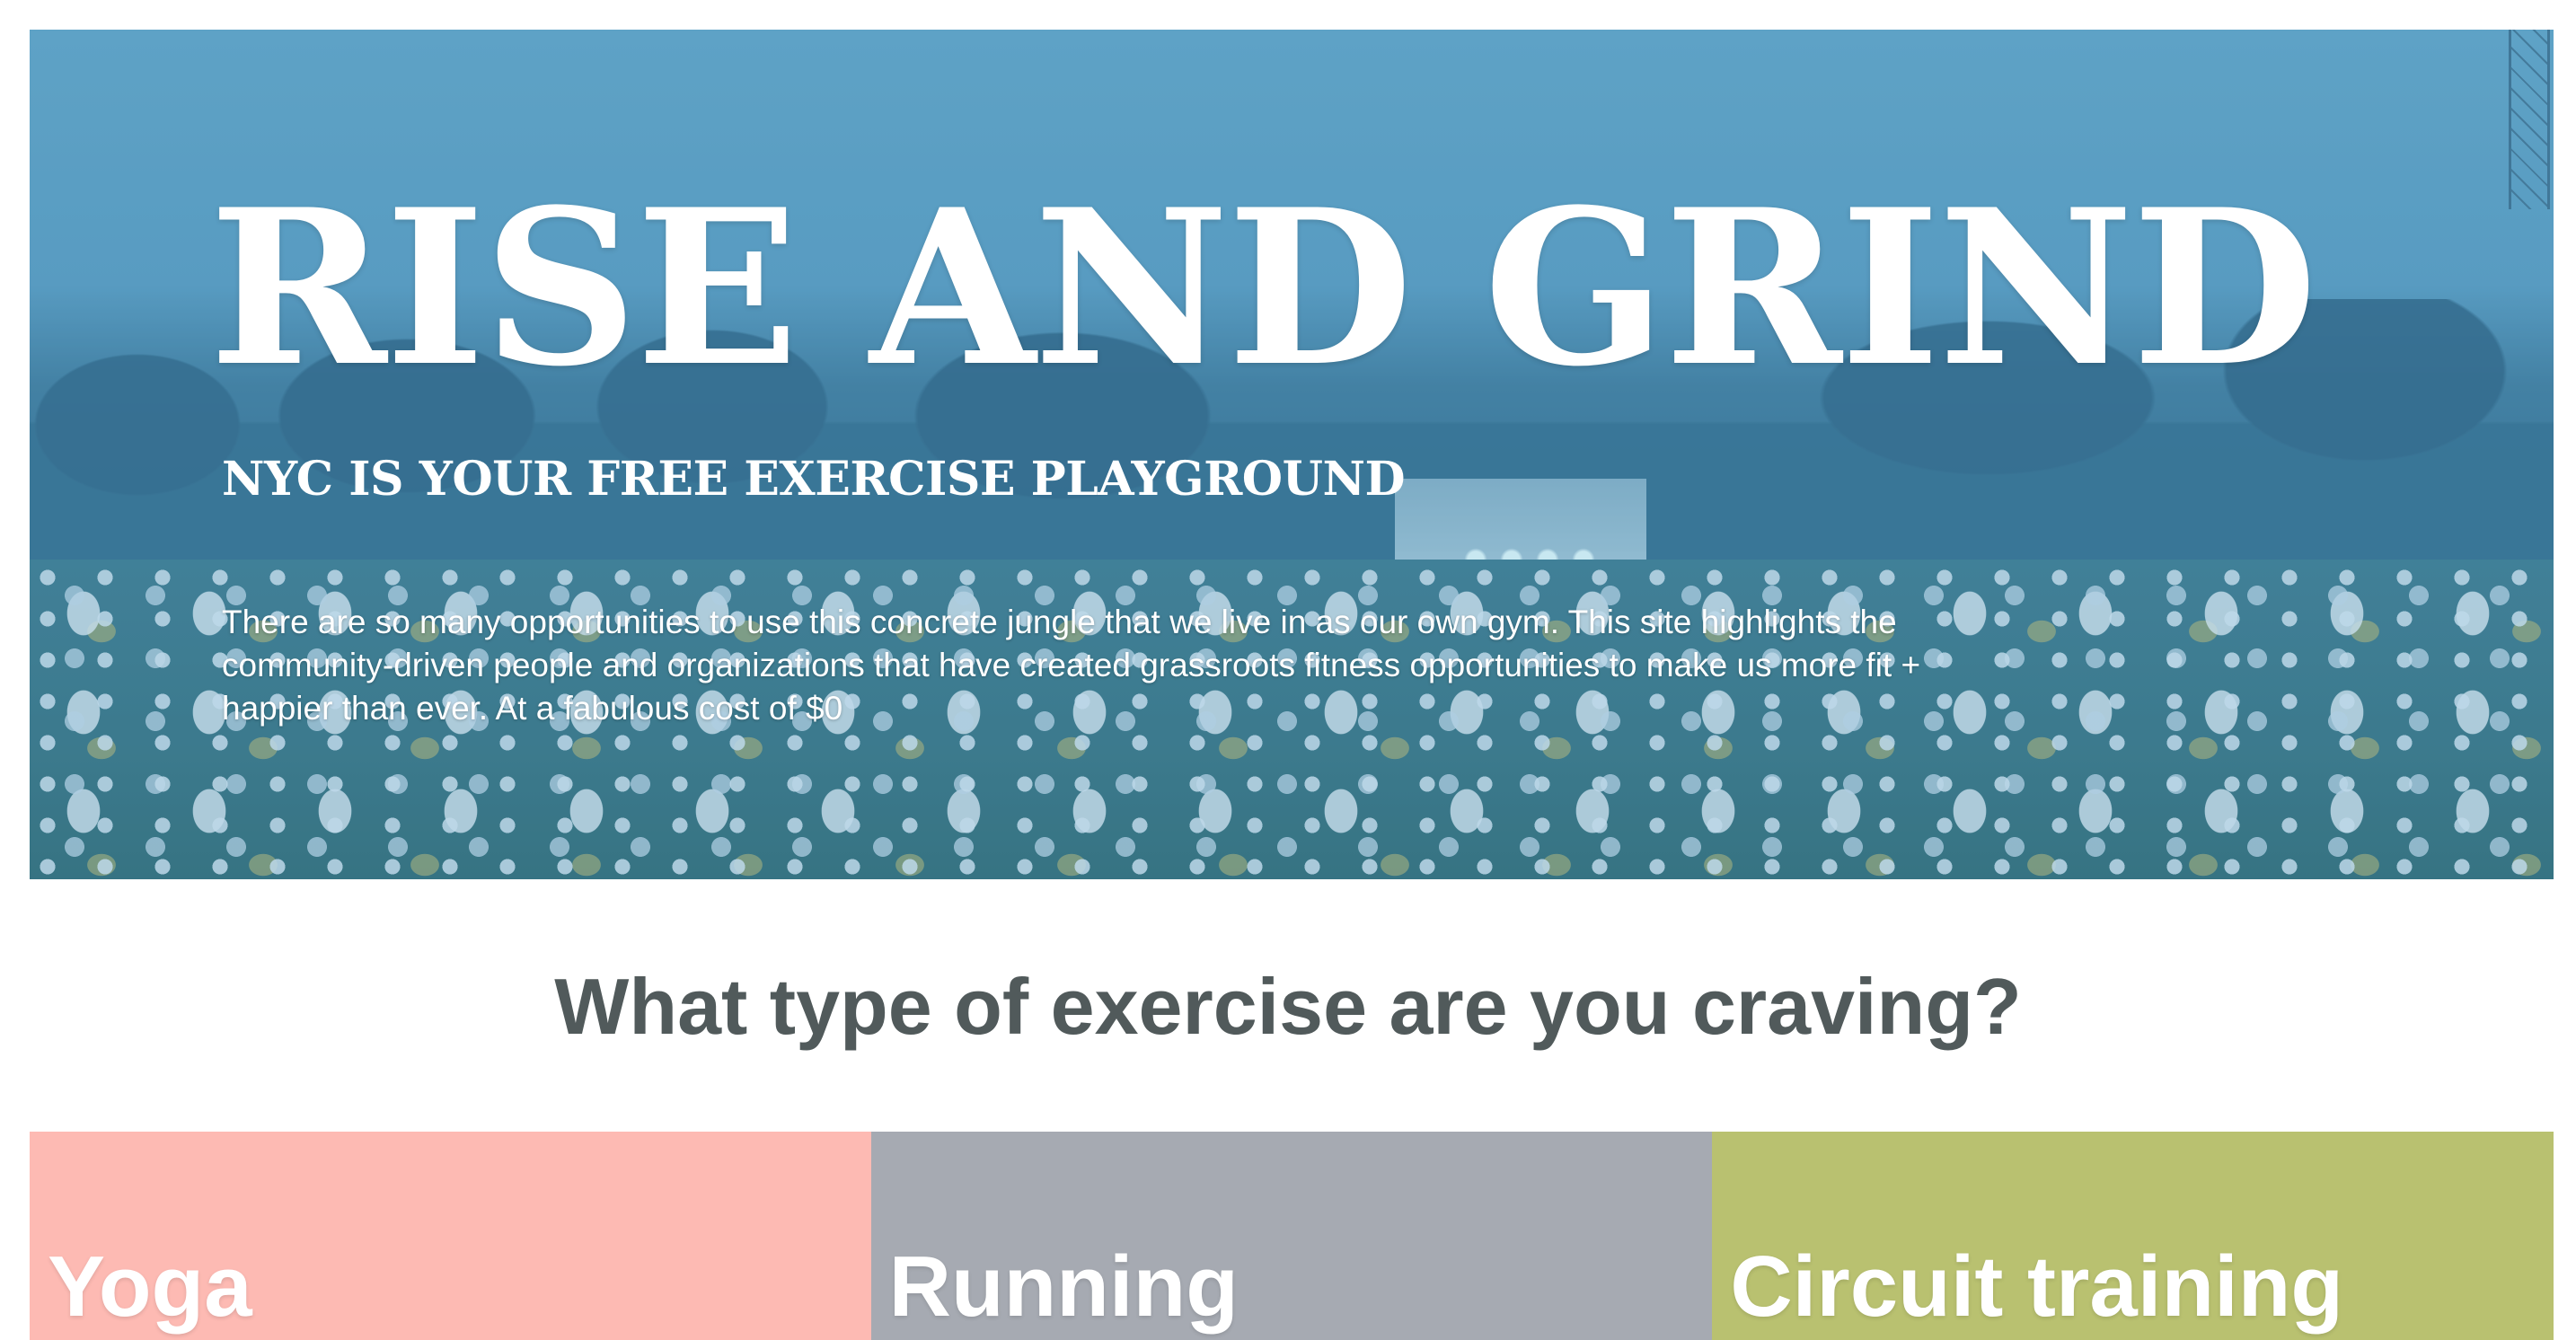 Image resolution: width=2576 pixels, height=1340 pixels. Describe the element at coordinates (150, 1287) in the screenshot. I see `category-card-label: Yoga` at that location.